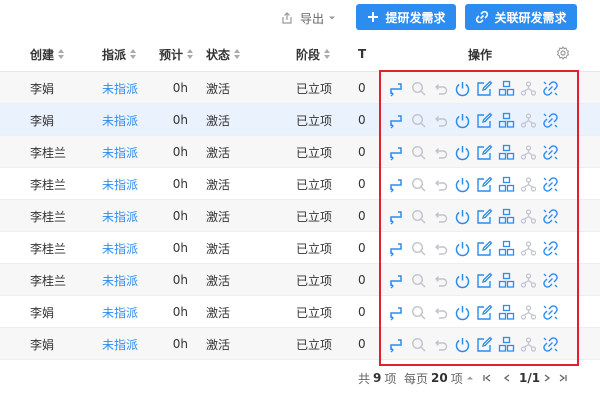 Image resolution: width=600 pixels, height=396 pixels. I want to click on column-header-creator: 创建, so click(47, 54).